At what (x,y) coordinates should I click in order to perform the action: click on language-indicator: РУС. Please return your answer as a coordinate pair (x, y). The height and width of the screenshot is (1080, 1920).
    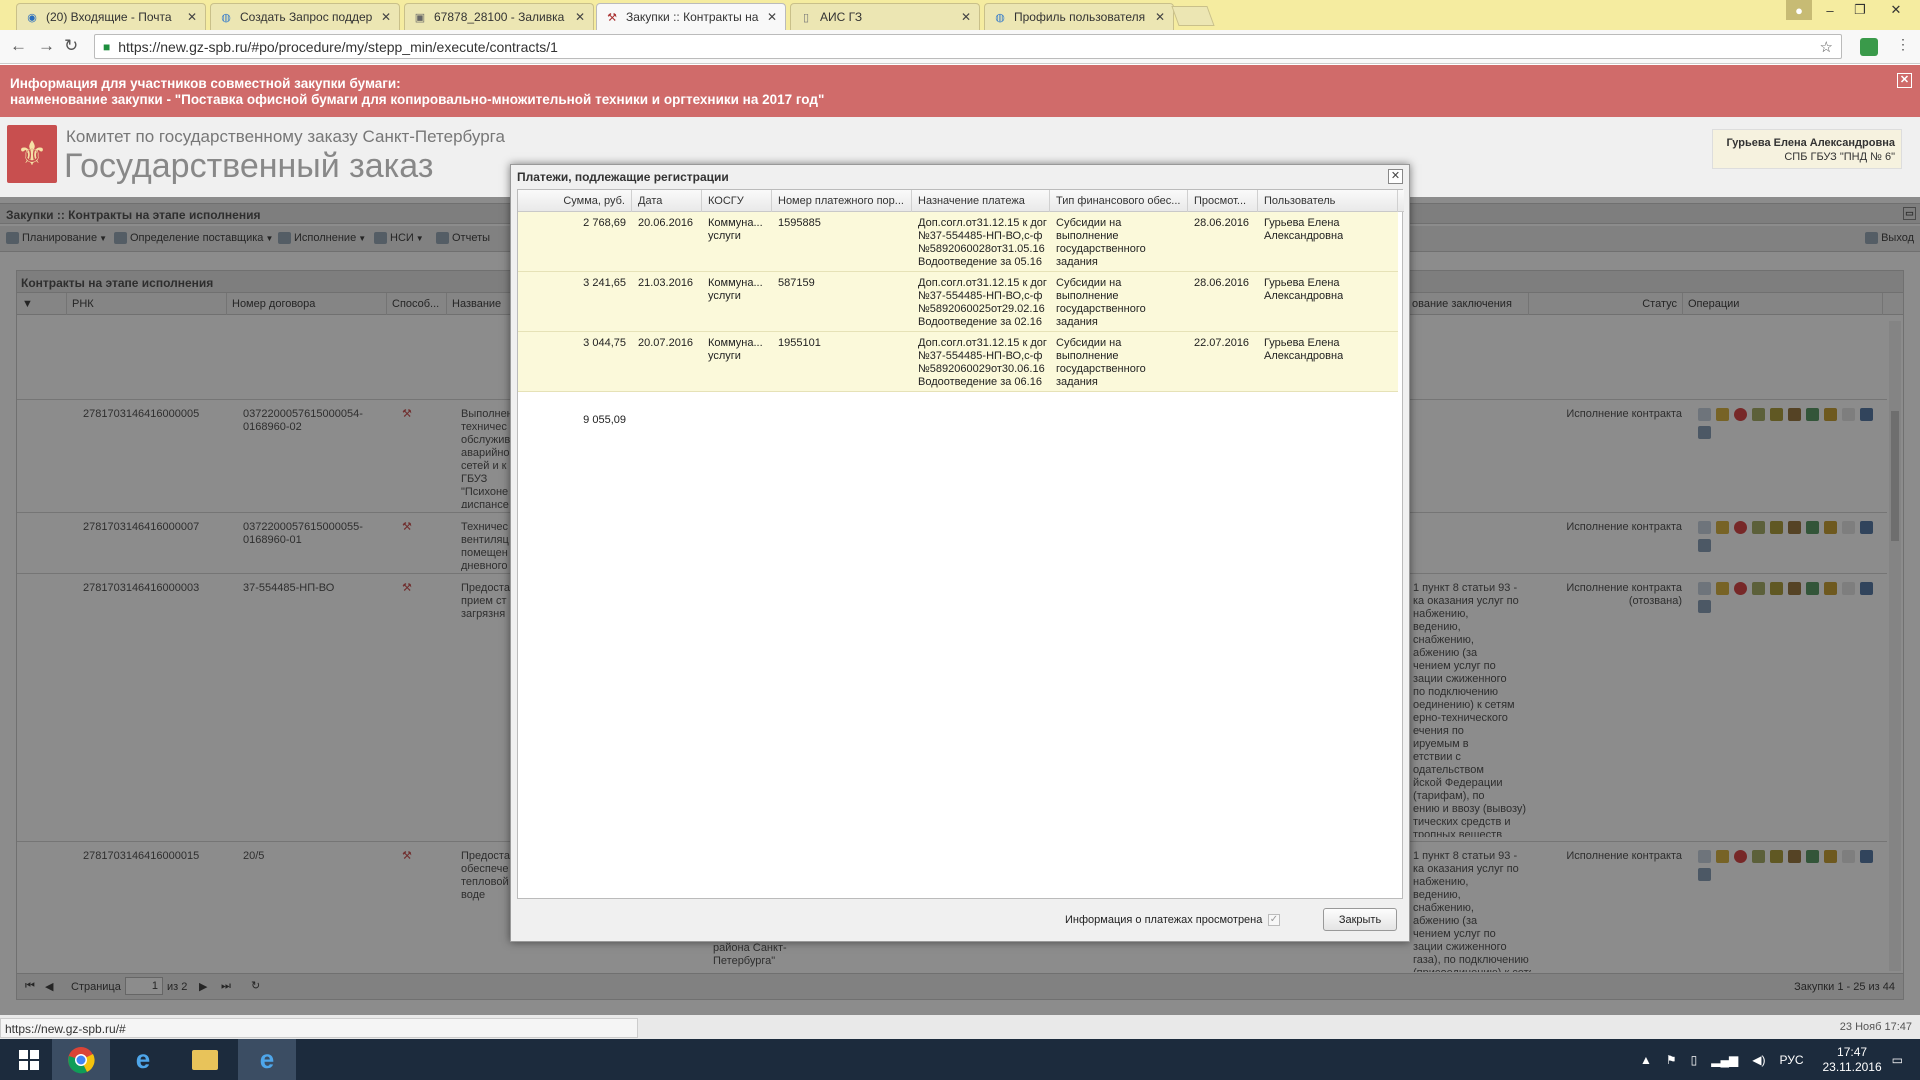
    Looking at the image, I should click on (1791, 1060).